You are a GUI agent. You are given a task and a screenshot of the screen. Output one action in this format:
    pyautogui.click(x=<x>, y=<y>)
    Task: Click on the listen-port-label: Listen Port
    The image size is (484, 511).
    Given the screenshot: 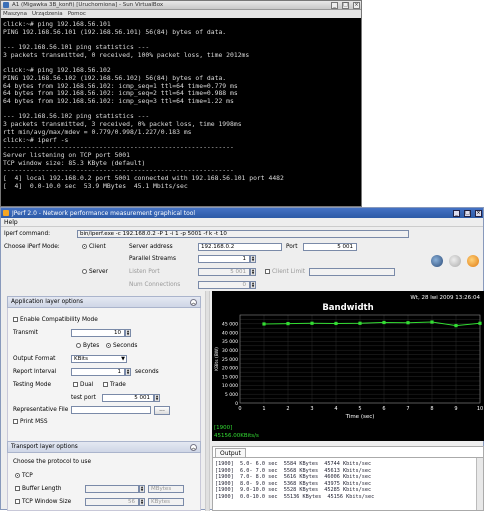 What is the action you would take?
    pyautogui.click(x=144, y=272)
    